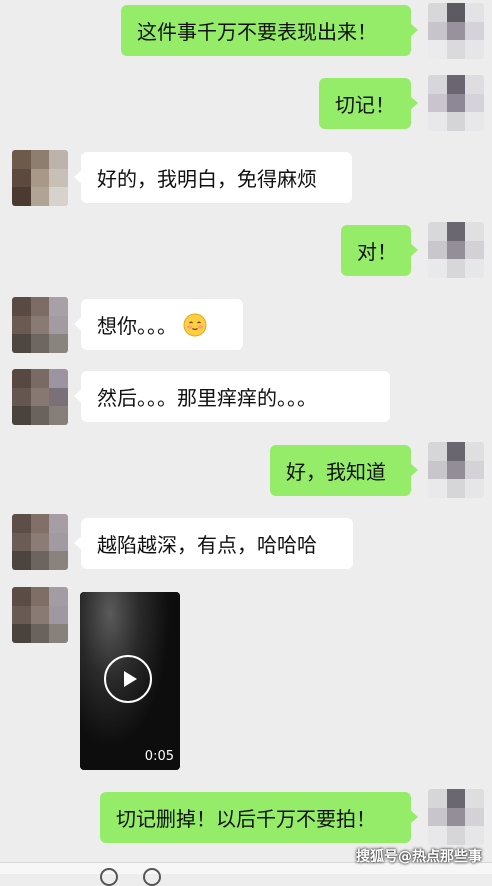 This screenshot has width=492, height=886. I want to click on outgoing-message: 对！, so click(379, 250).